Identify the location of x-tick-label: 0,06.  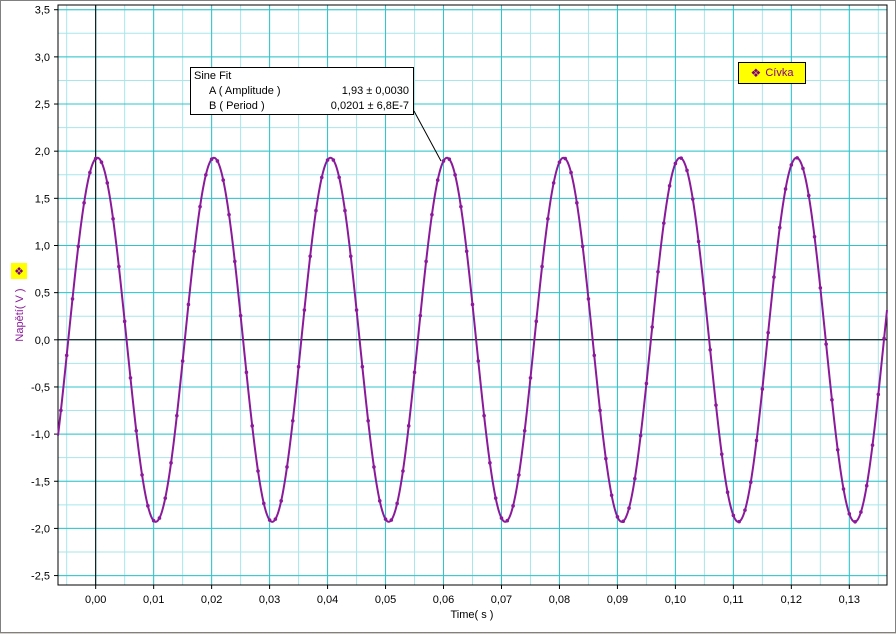
(443, 600).